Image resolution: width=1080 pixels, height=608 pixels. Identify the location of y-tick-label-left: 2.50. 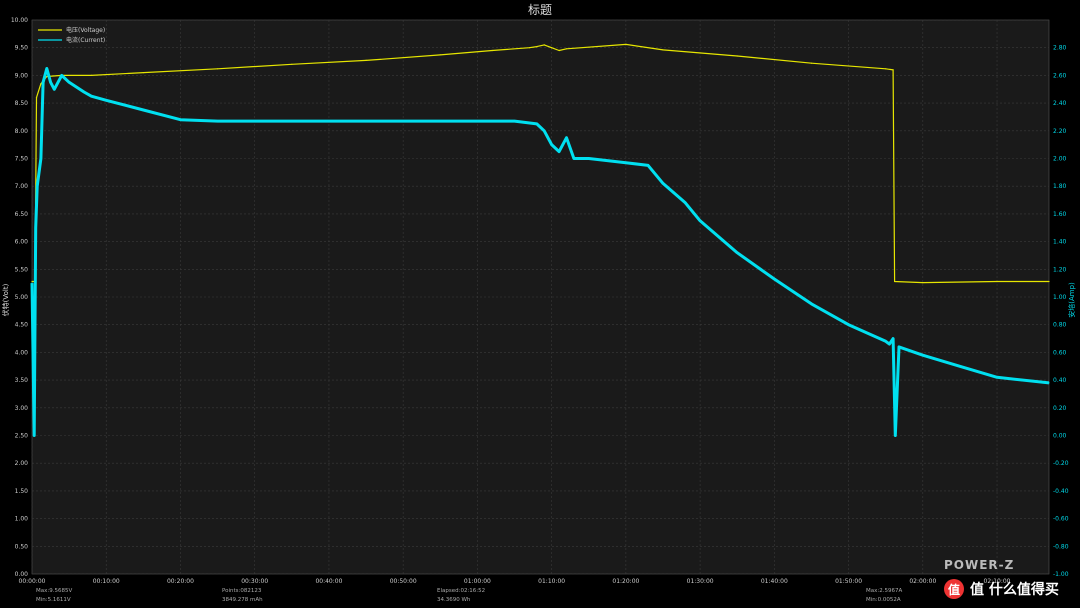
(22, 436).